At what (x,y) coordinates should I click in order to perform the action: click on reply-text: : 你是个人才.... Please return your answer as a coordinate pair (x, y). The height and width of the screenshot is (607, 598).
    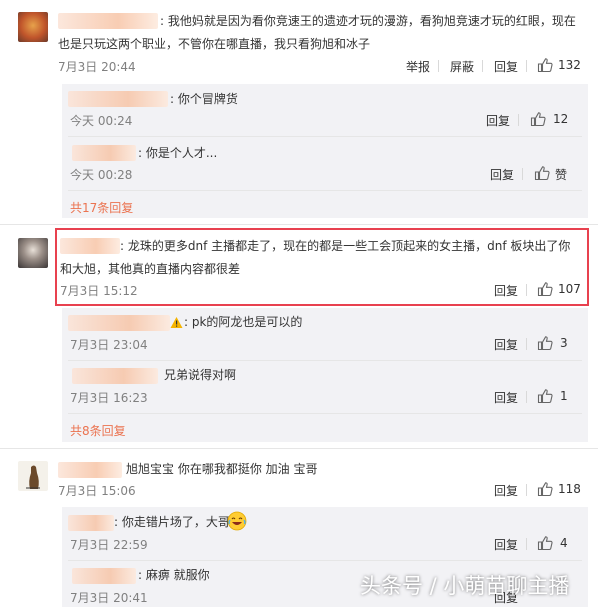
    Looking at the image, I should click on (178, 153).